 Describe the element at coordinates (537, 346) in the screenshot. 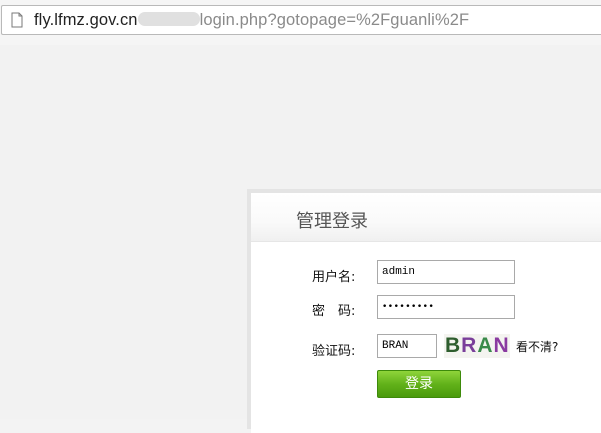

I see `captcha-refresh-link: 看不清?` at that location.